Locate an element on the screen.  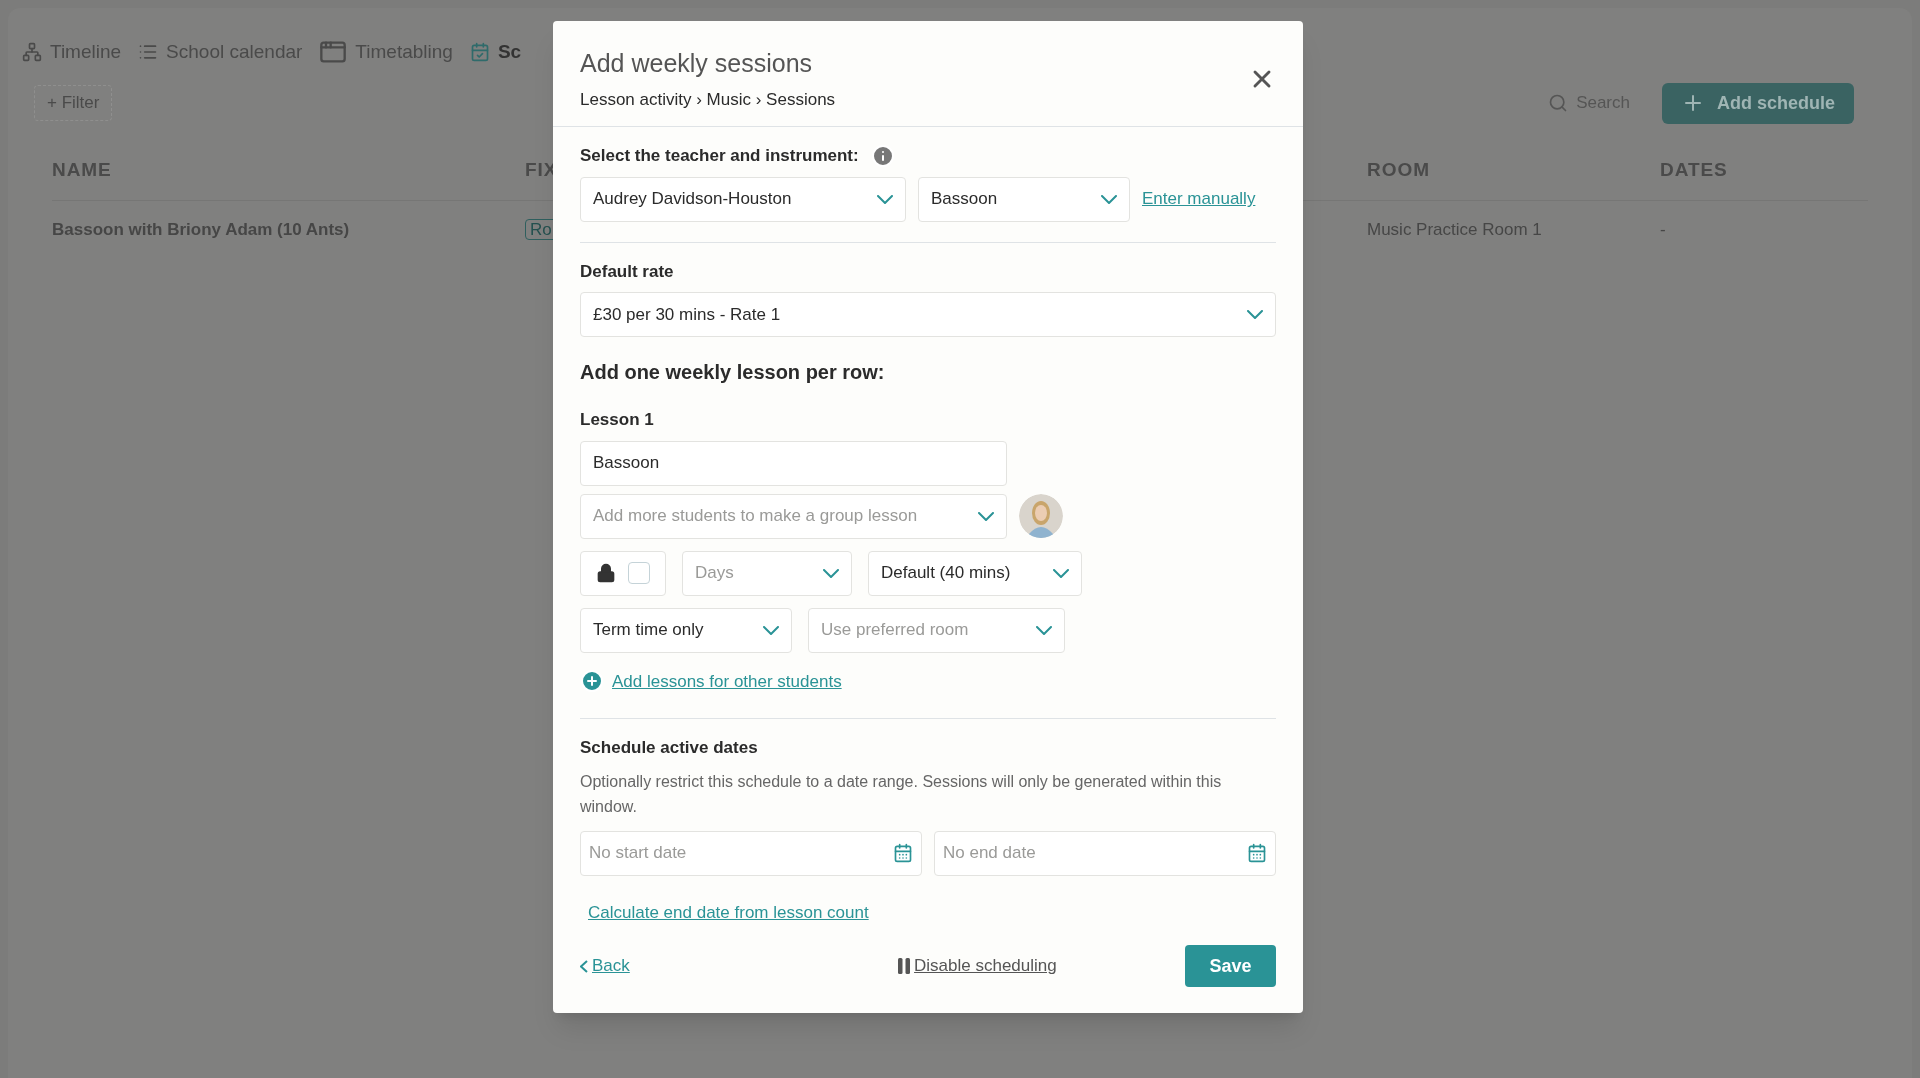
save-button: Save is located at coordinates (1230, 966).